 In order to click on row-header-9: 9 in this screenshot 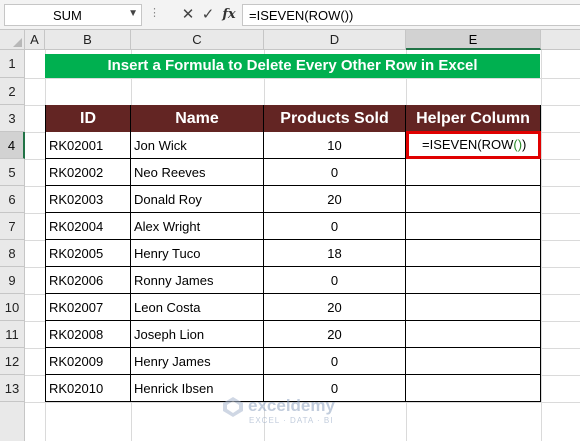, I will do `click(12, 280)`.